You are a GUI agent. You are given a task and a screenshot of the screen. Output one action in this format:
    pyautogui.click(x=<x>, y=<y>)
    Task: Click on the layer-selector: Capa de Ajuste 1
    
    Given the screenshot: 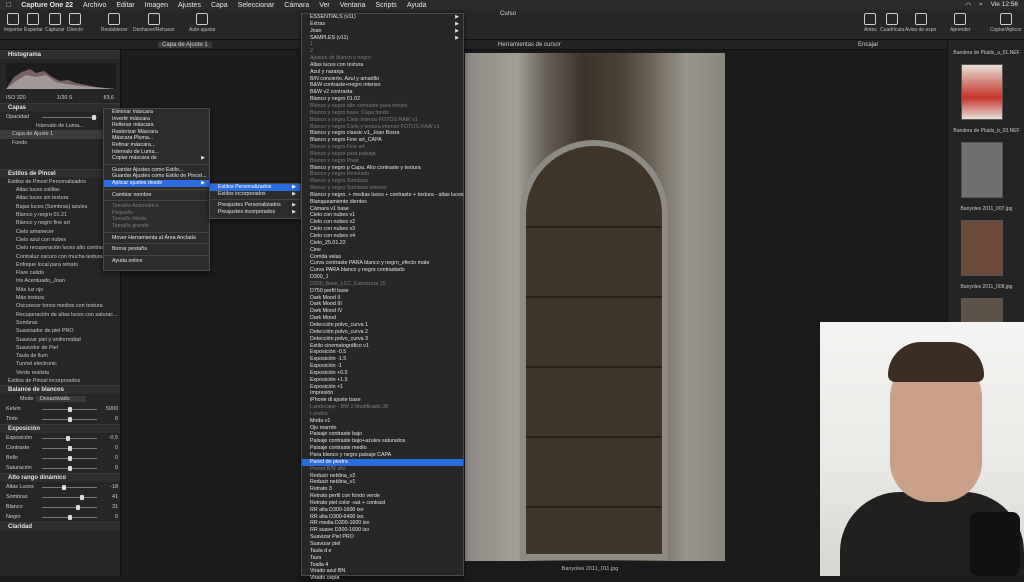 What is the action you would take?
    pyautogui.click(x=185, y=45)
    